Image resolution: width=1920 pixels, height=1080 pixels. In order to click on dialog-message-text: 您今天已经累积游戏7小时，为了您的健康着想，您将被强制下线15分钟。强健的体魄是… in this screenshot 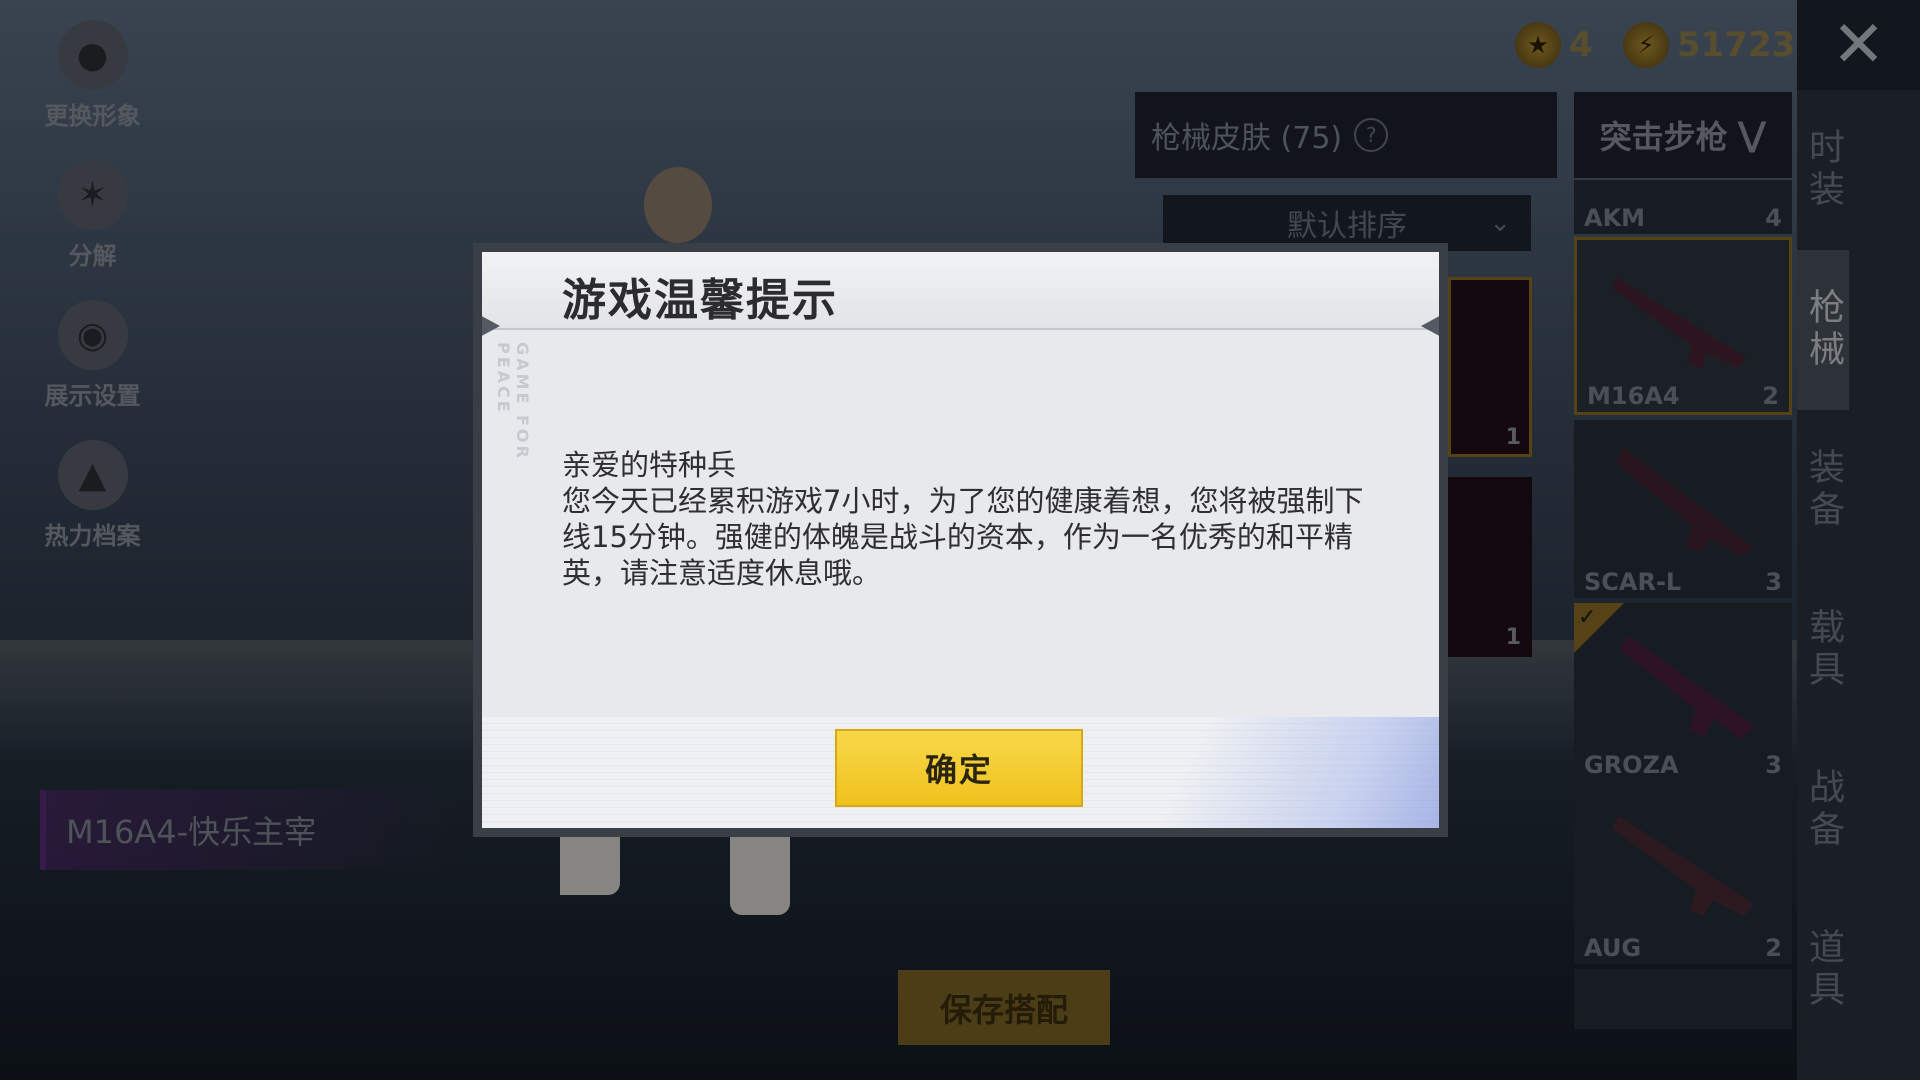, I will do `click(963, 537)`.